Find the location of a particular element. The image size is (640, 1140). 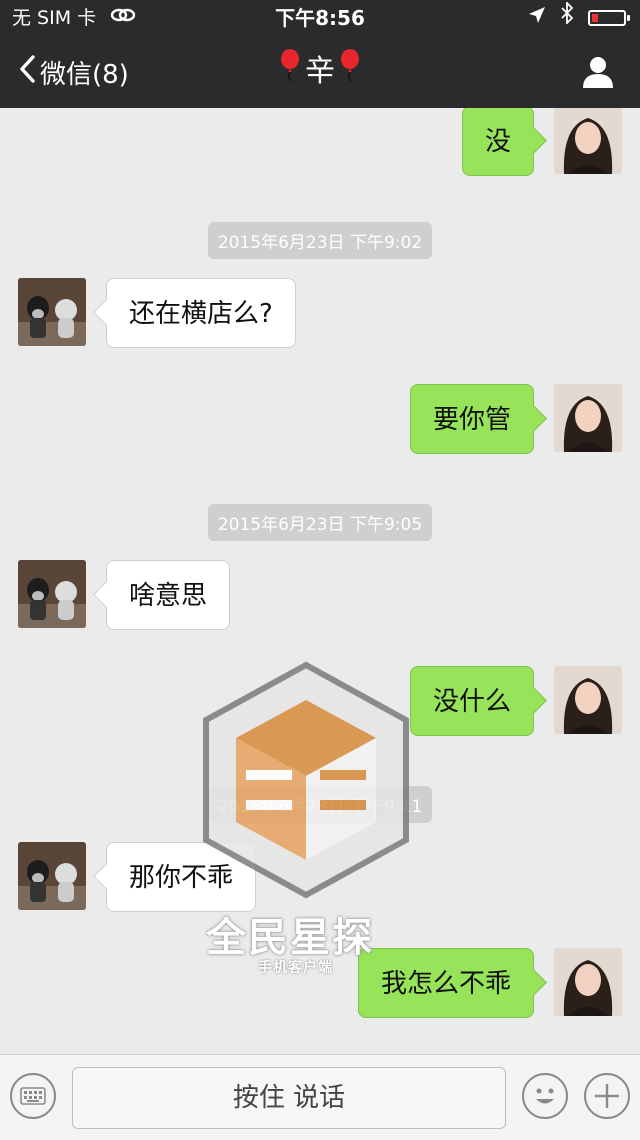

message-text: 还在横店么? is located at coordinates (201, 314).